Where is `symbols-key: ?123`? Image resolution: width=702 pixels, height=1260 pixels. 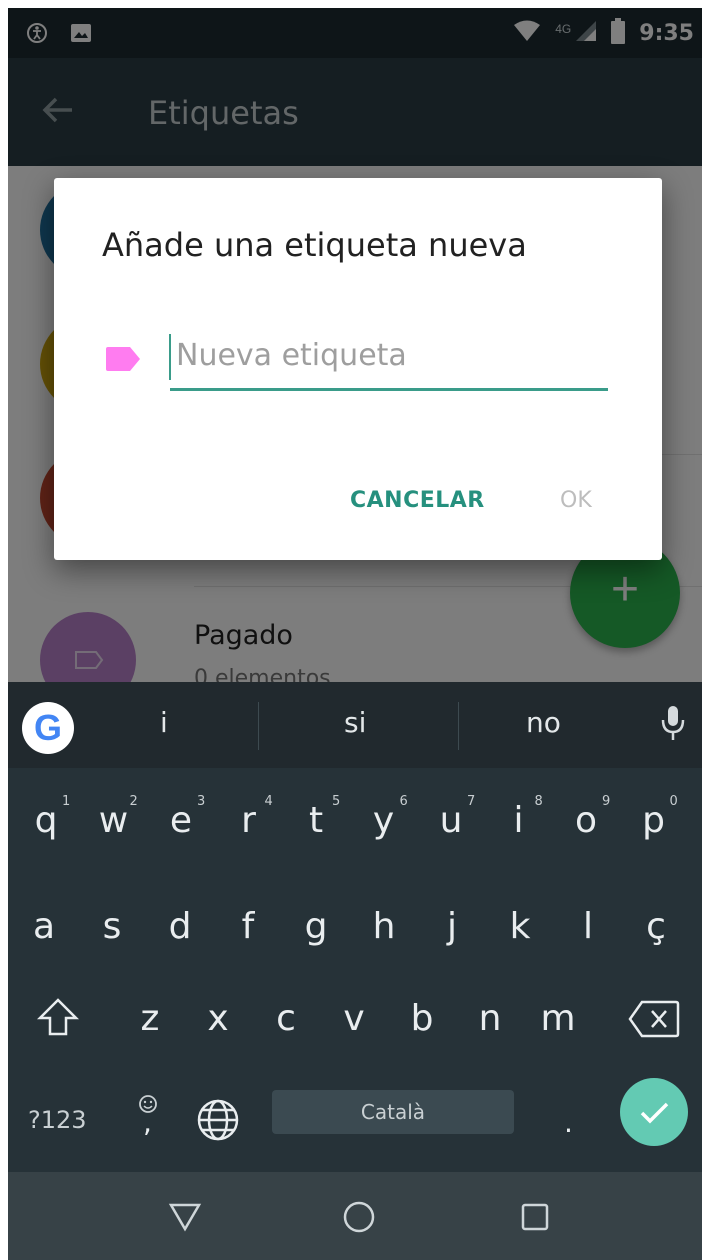 symbols-key: ?123 is located at coordinates (57, 1120).